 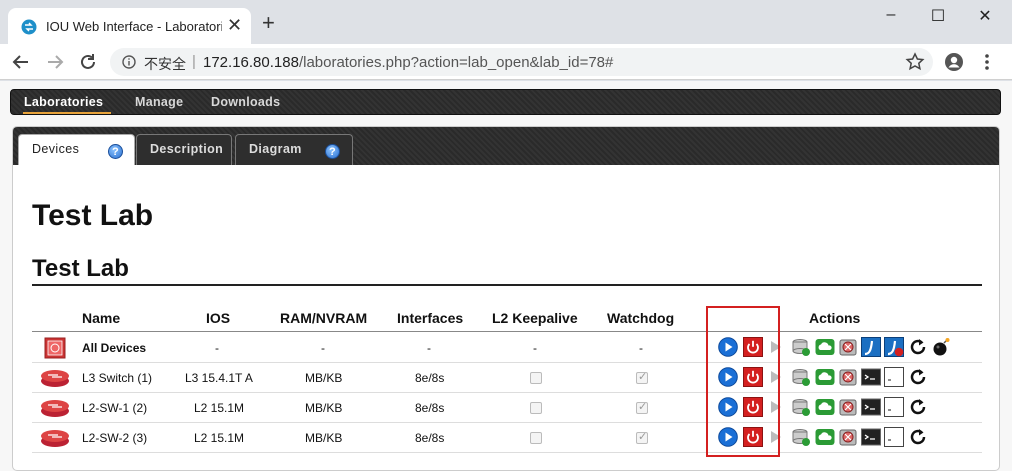 What do you see at coordinates (985, 16) in the screenshot?
I see `close-window-button: ✕` at bounding box center [985, 16].